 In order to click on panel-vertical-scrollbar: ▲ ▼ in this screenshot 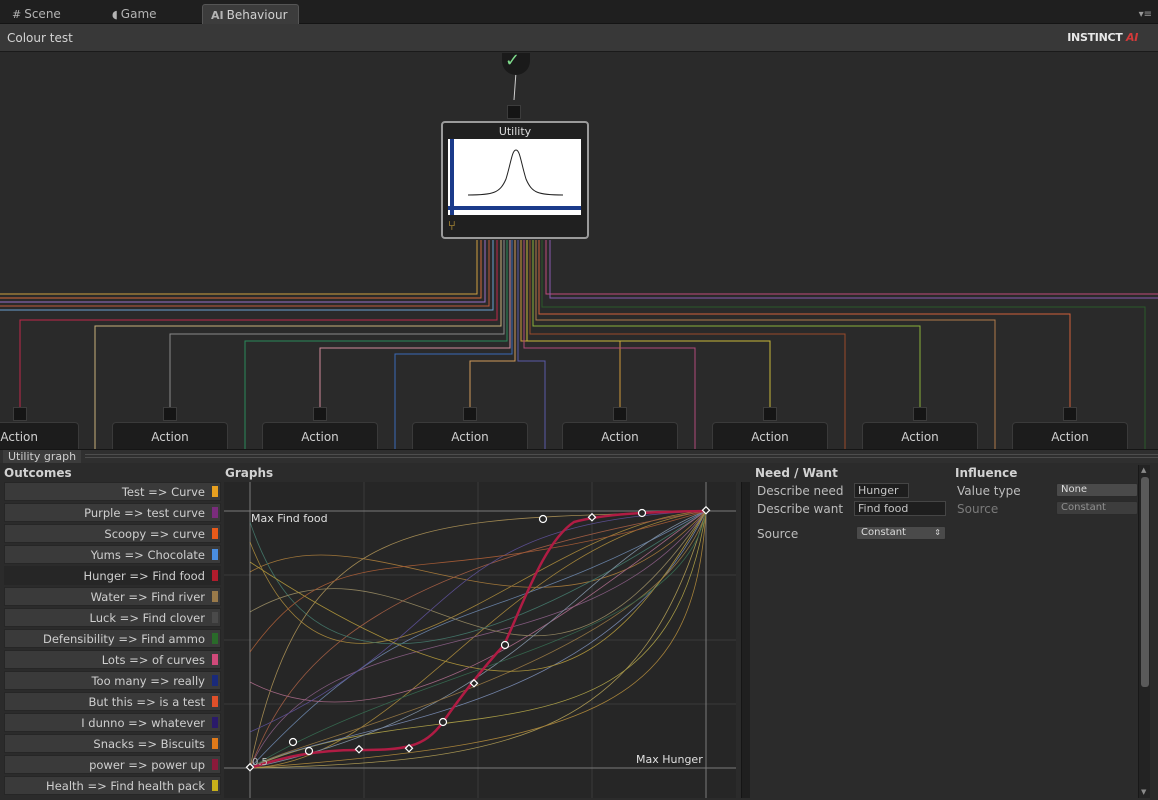, I will do `click(1144, 631)`.